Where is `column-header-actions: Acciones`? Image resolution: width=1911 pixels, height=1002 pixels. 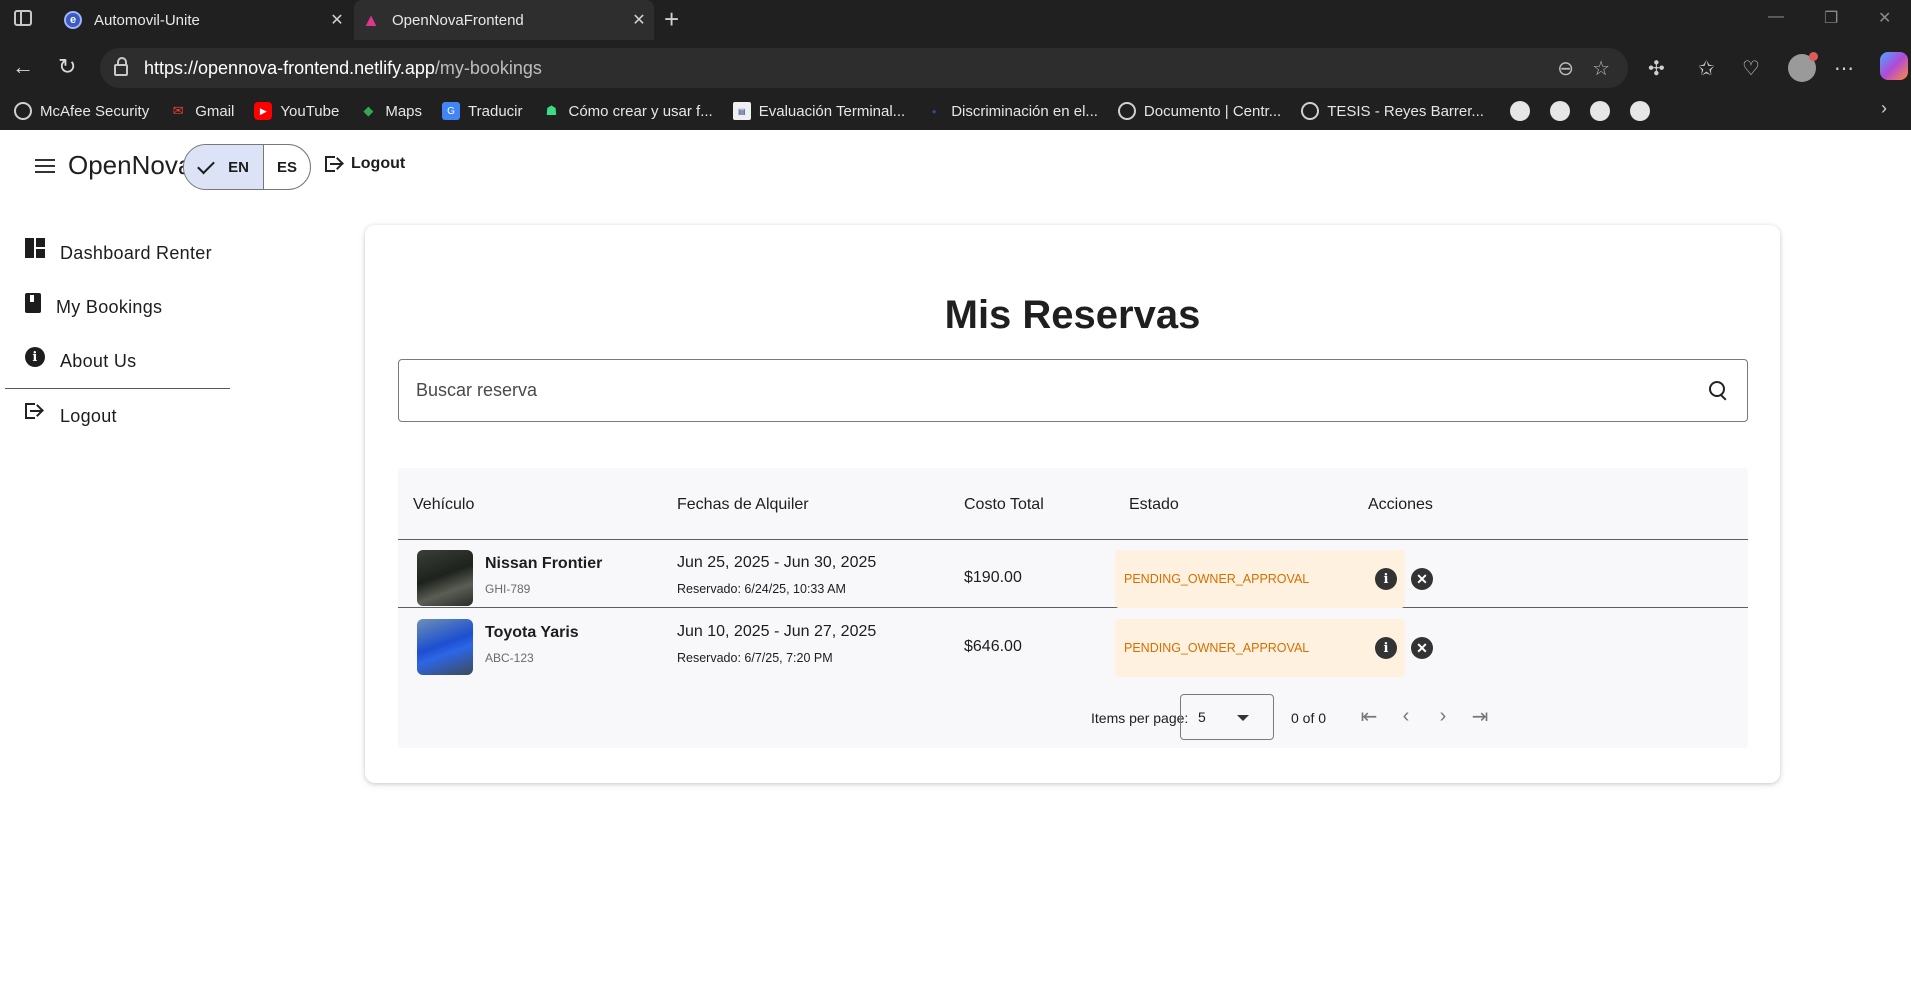 column-header-actions: Acciones is located at coordinates (1400, 504).